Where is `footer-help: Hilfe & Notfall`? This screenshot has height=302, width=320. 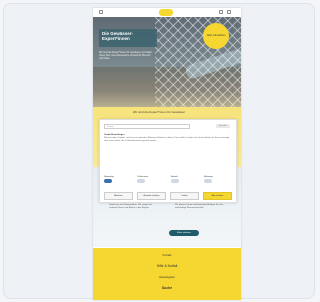 footer-help: Hilfe & Notfall is located at coordinates (167, 266).